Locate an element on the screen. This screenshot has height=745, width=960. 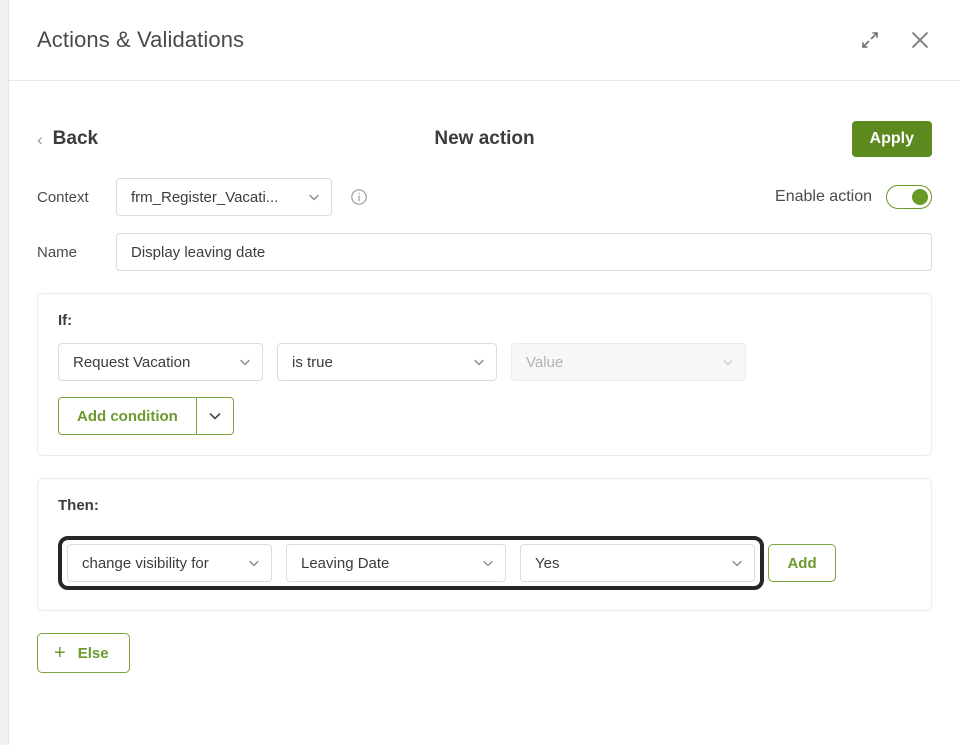
then-label: Then: is located at coordinates (78, 505).